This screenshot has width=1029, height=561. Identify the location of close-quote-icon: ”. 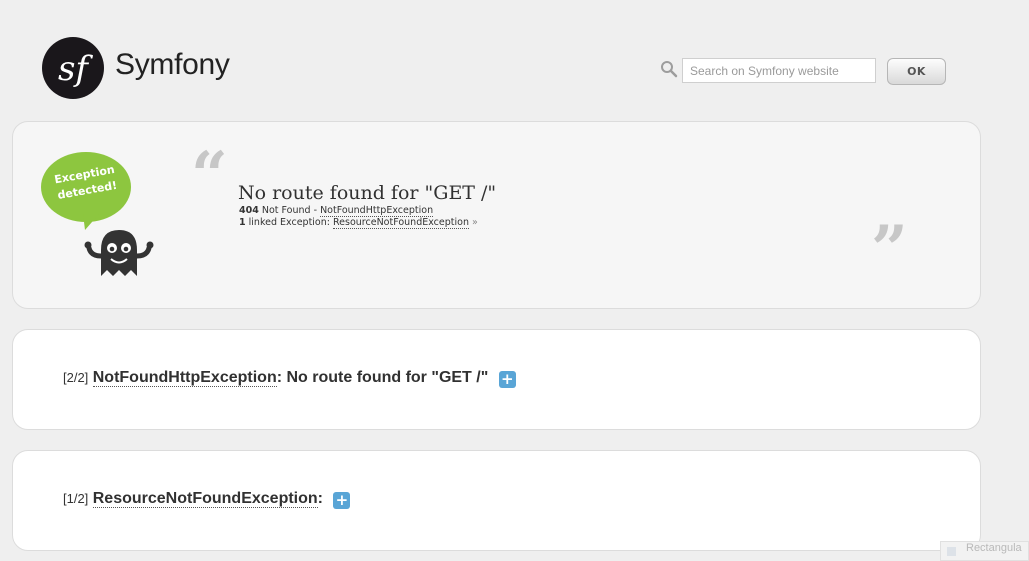
(889, 249).